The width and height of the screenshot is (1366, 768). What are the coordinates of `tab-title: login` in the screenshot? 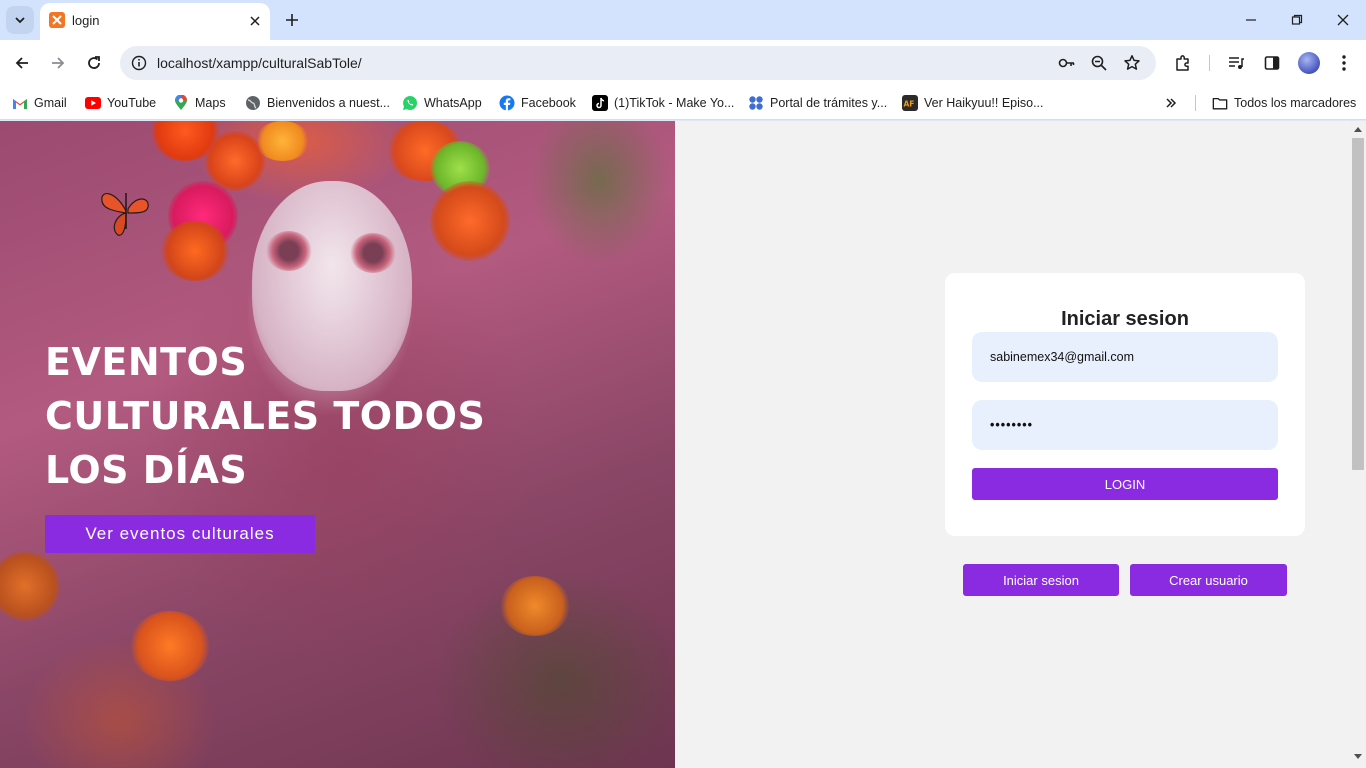 It's located at (86, 20).